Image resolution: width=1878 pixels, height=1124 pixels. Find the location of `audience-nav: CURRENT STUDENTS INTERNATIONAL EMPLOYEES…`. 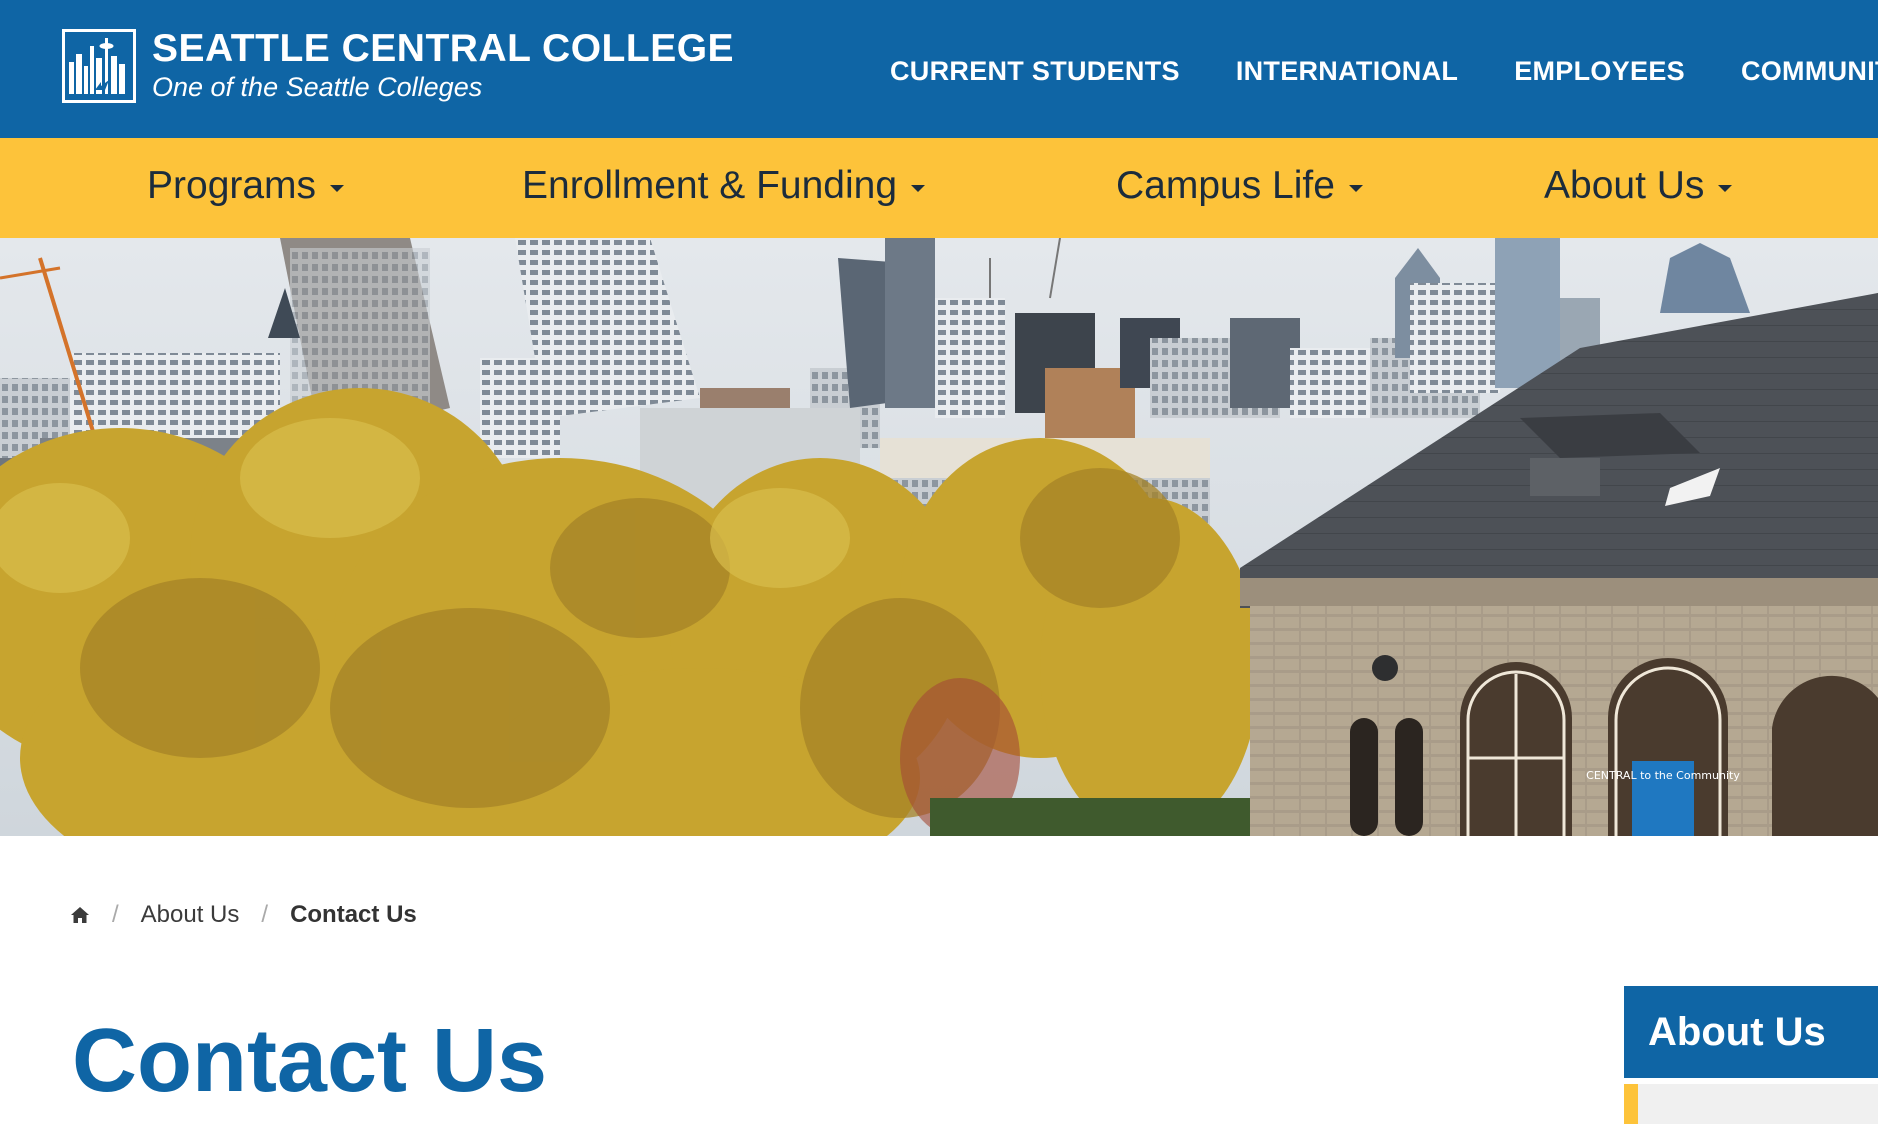

audience-nav: CURRENT STUDENTS INTERNATIONAL EMPLOYEES… is located at coordinates (1384, 74).